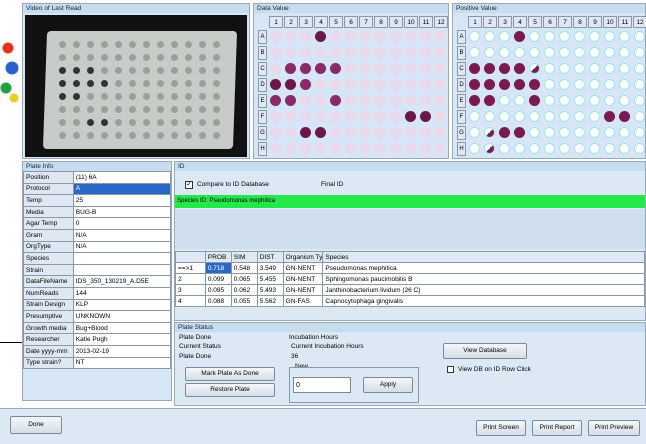  What do you see at coordinates (190, 301) in the screenshot?
I see `results-cell: 4` at bounding box center [190, 301].